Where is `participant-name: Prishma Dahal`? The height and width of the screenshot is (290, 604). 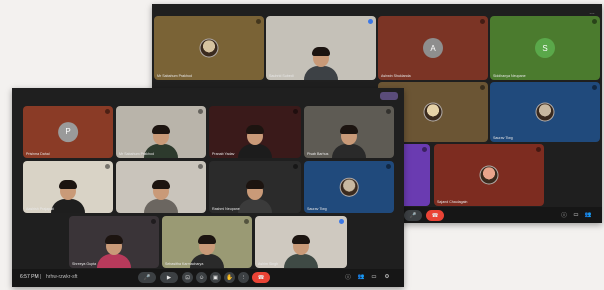 participant-name: Prishma Dahal is located at coordinates (38, 154).